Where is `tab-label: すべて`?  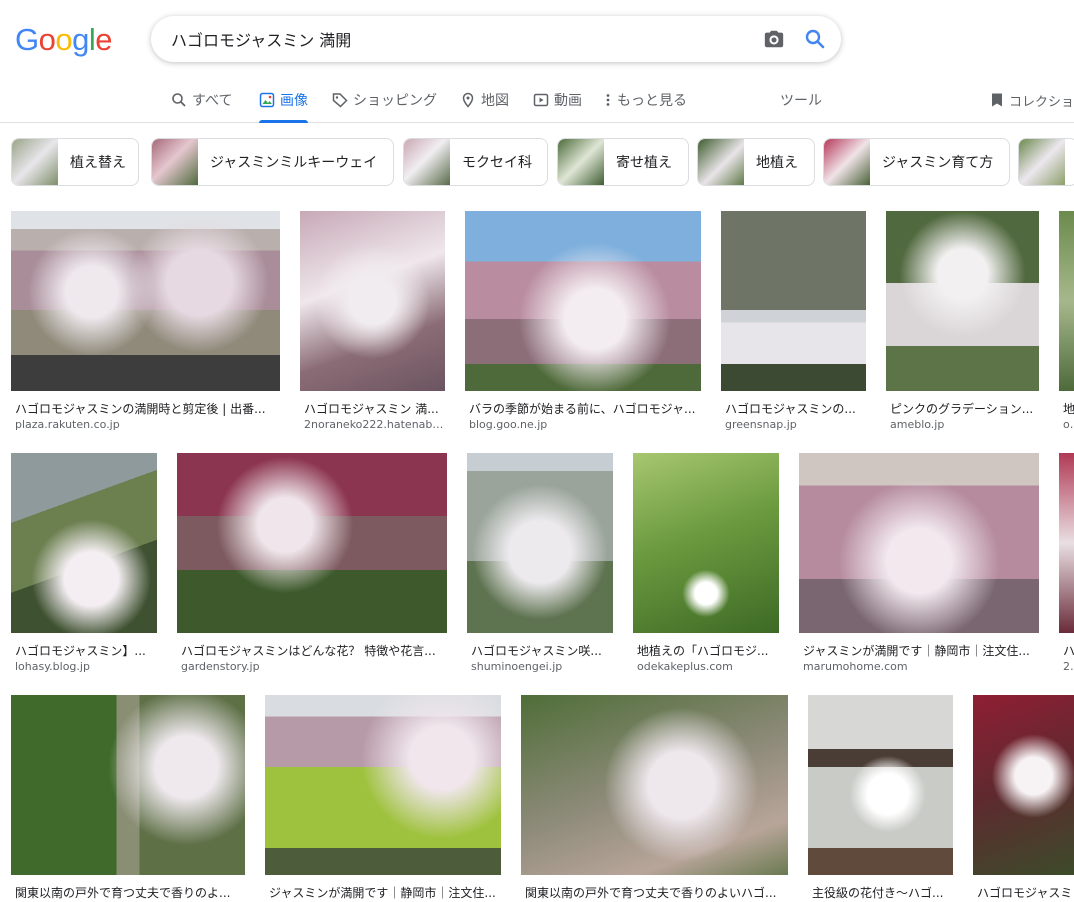 tab-label: すべて is located at coordinates (212, 101).